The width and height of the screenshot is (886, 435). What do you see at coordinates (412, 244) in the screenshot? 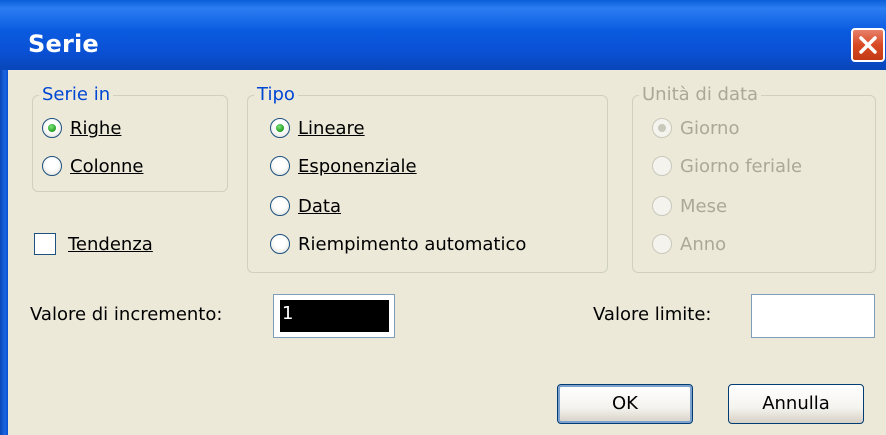
I see `radio-riempimento-label: Riempimento automatico` at bounding box center [412, 244].